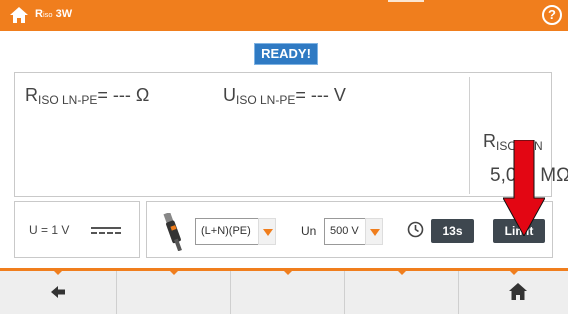 The image size is (568, 314). I want to click on clock-icon, so click(415, 229).